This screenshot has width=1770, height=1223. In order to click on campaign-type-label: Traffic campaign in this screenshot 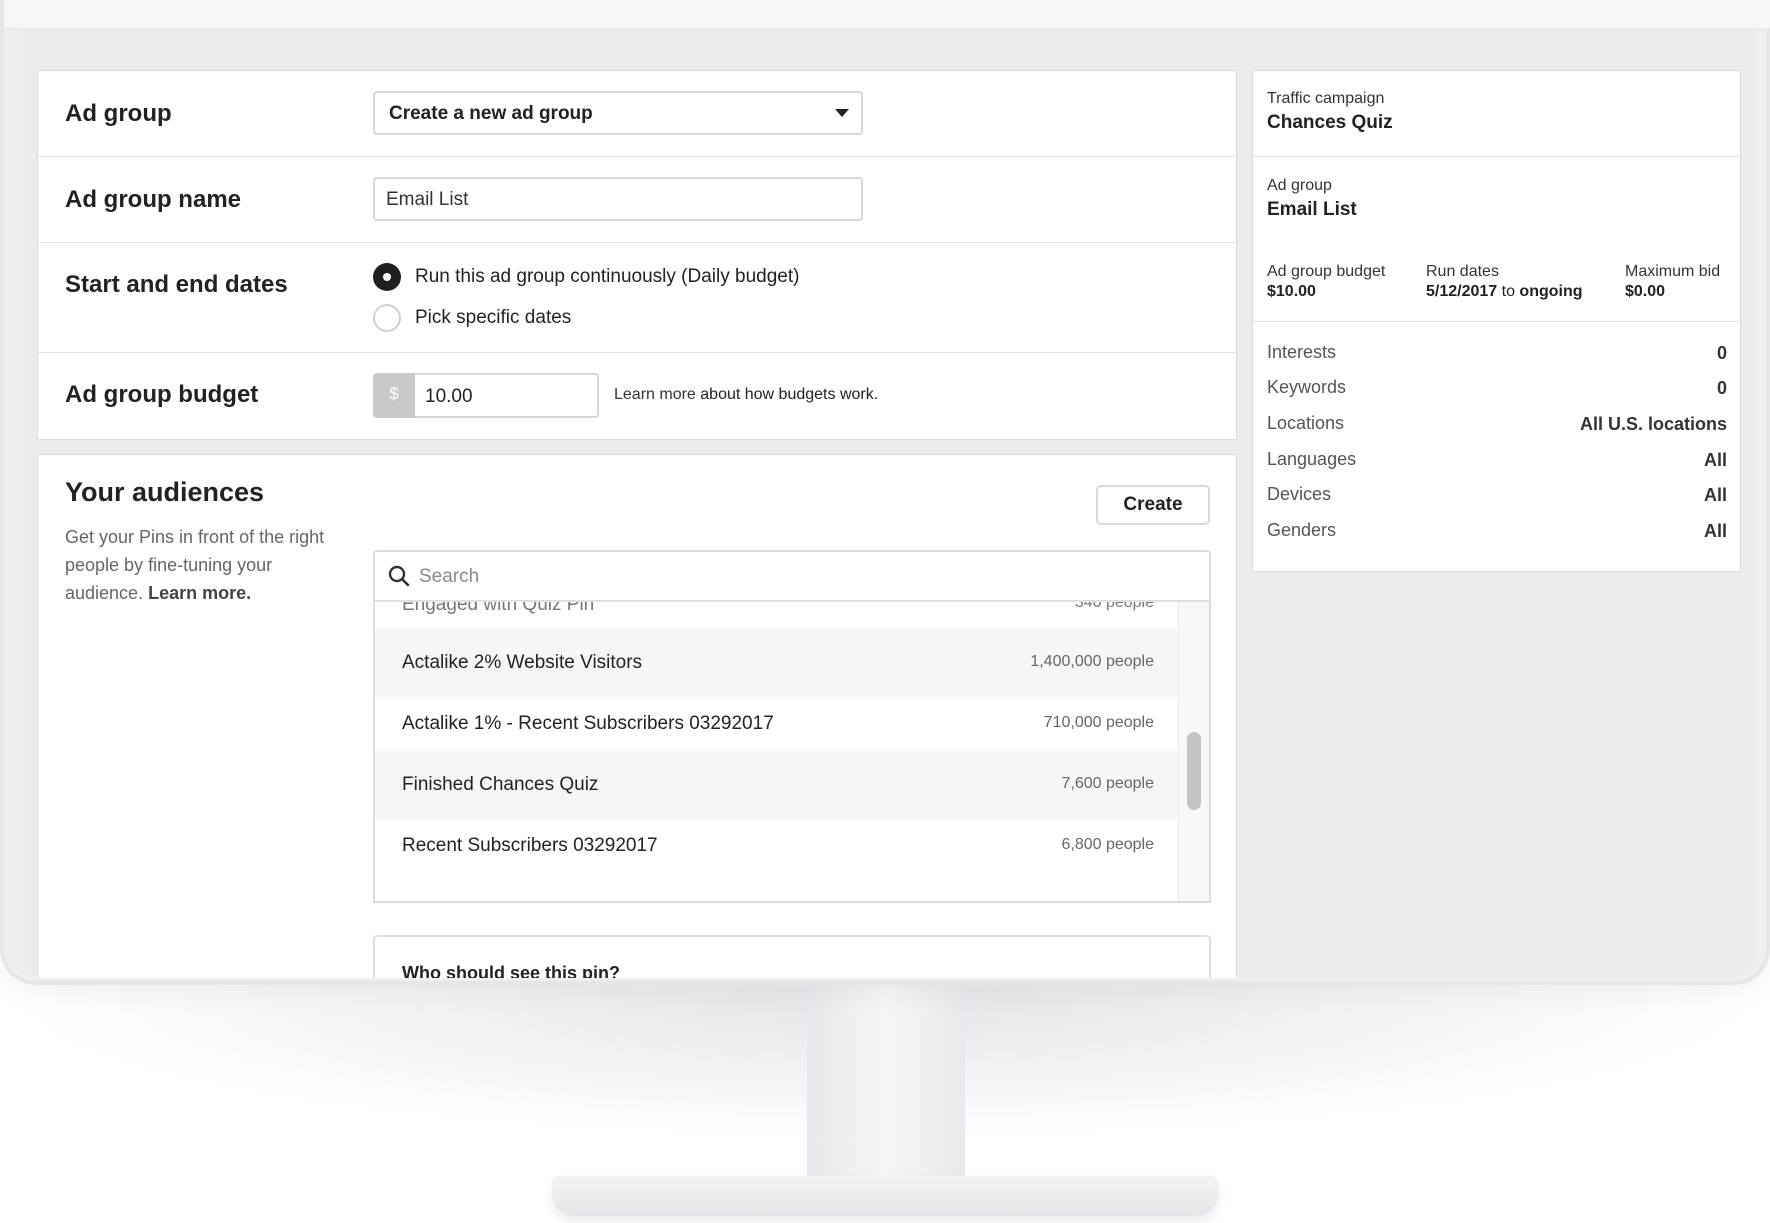, I will do `click(1326, 98)`.